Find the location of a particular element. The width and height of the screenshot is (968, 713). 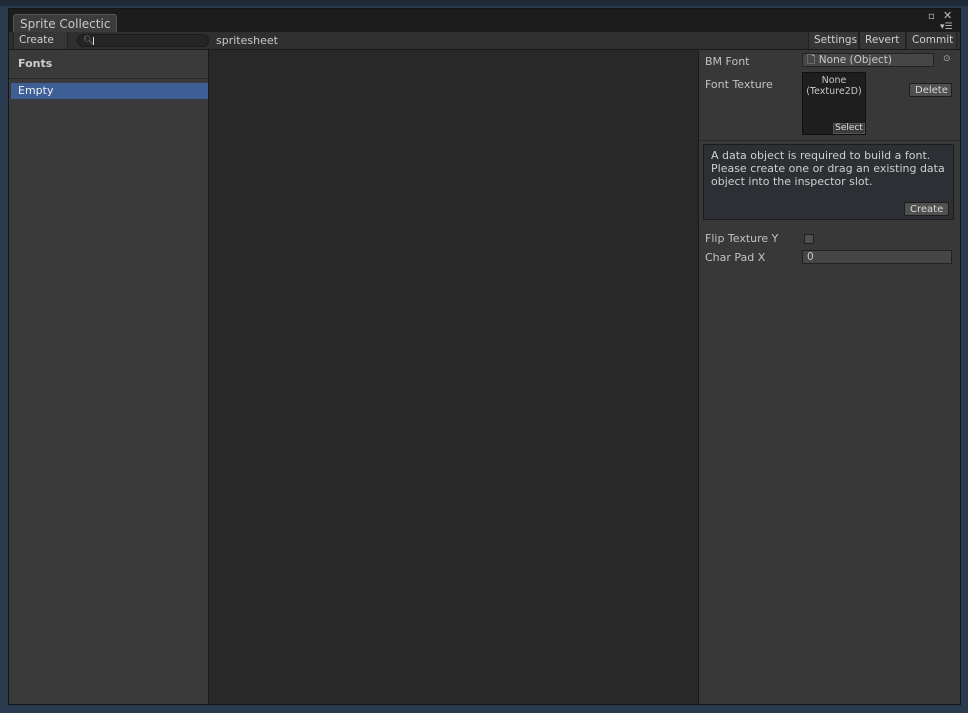

create-data-button: Create is located at coordinates (926, 209).